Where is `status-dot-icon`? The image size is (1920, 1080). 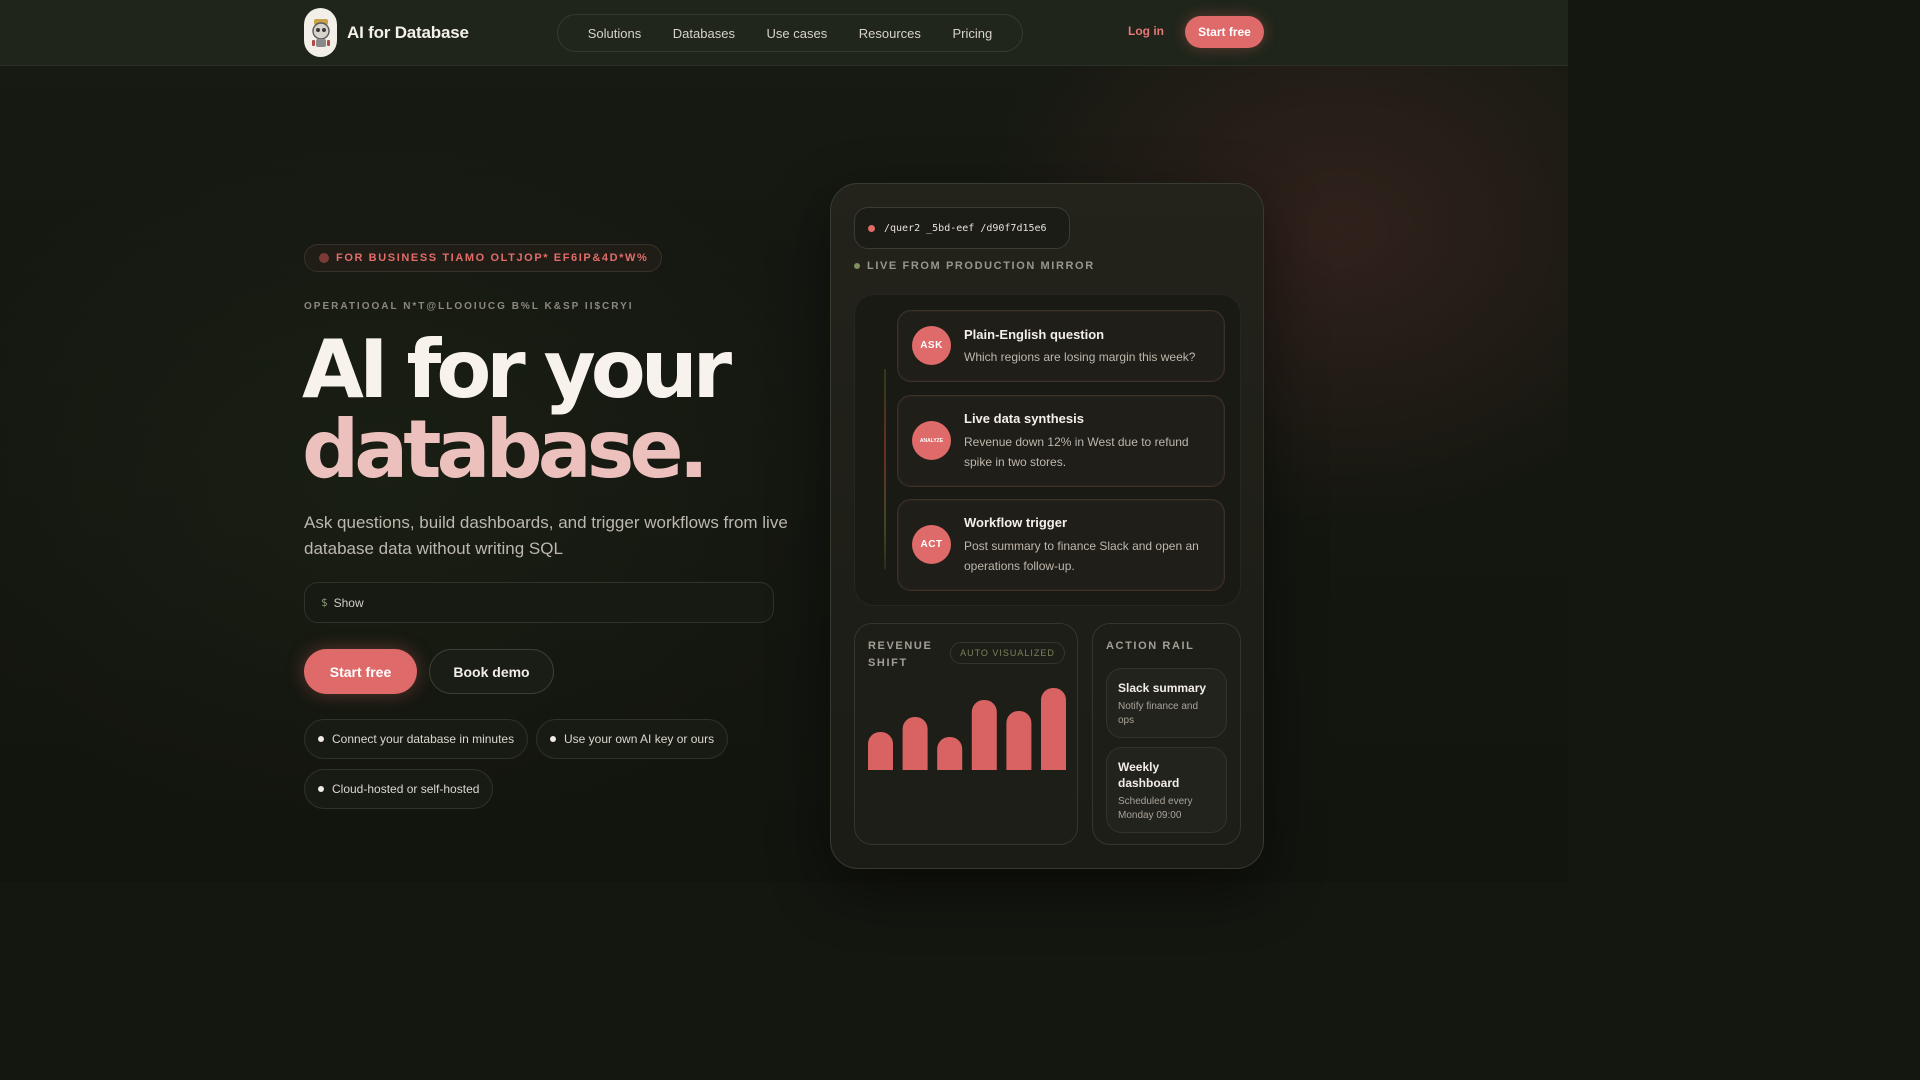
status-dot-icon is located at coordinates (871, 228).